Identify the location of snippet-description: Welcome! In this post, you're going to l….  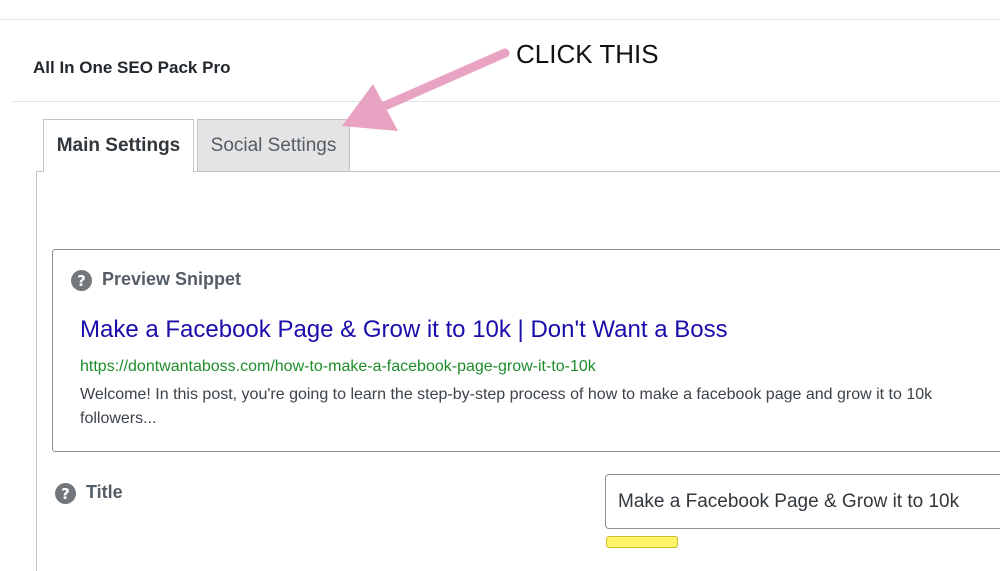
(506, 406).